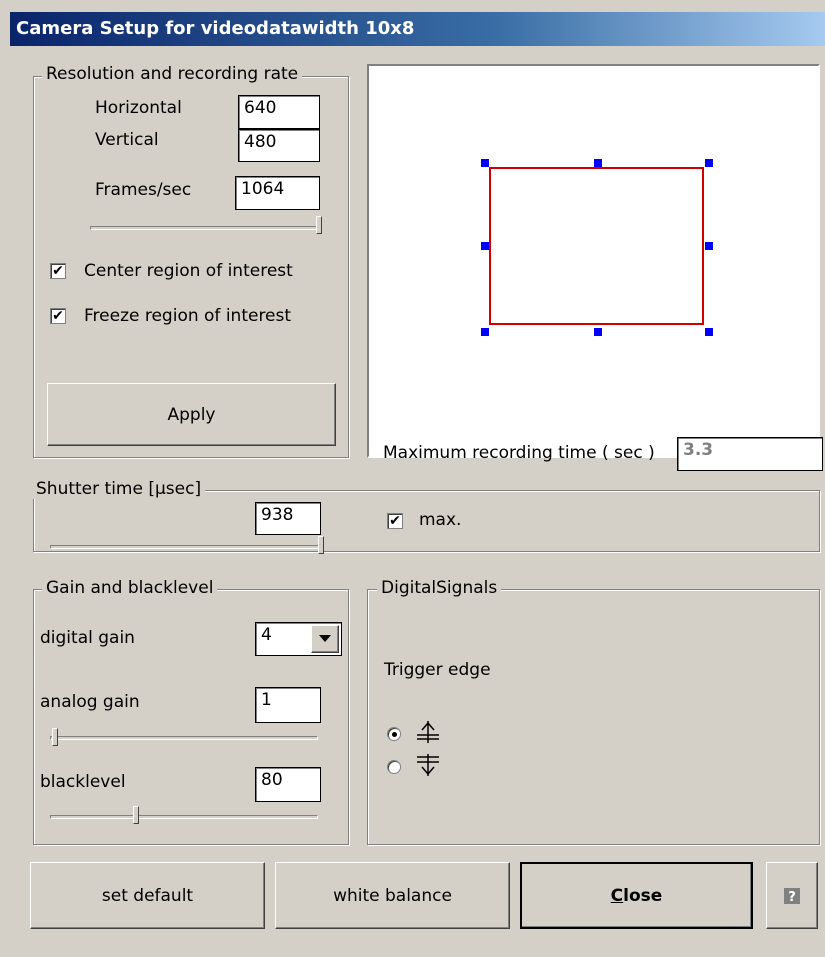 Image resolution: width=825 pixels, height=957 pixels. Describe the element at coordinates (288, 784) in the screenshot. I see `blacklevel-field: 80` at that location.